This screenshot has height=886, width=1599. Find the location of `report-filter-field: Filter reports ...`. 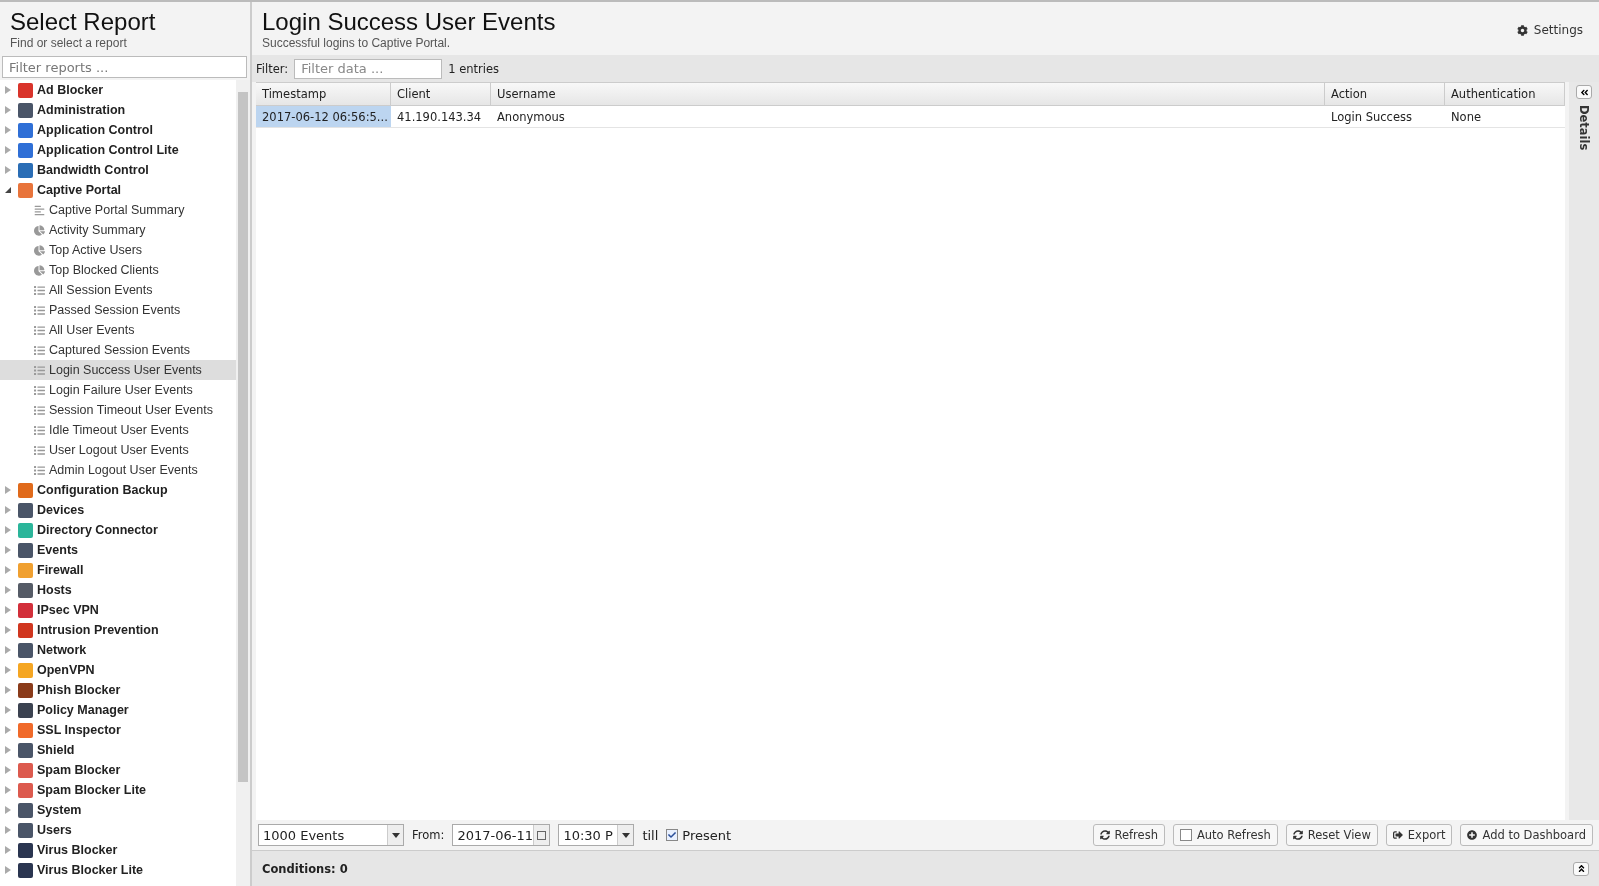

report-filter-field: Filter reports ... is located at coordinates (124, 67).